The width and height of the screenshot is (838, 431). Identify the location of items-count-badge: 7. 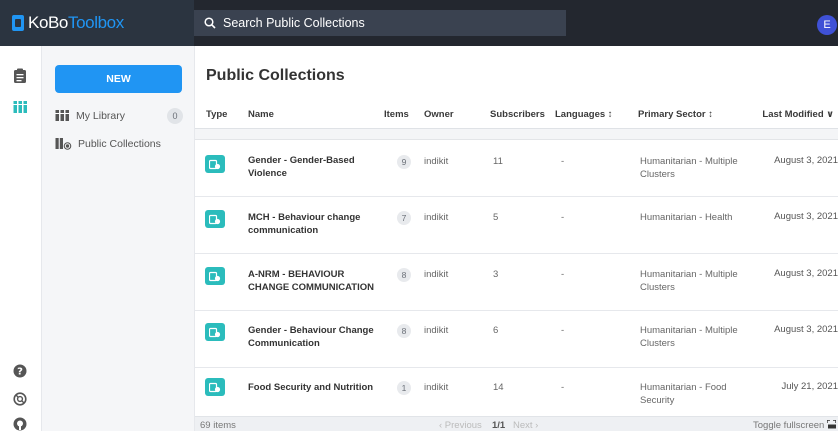
(404, 218).